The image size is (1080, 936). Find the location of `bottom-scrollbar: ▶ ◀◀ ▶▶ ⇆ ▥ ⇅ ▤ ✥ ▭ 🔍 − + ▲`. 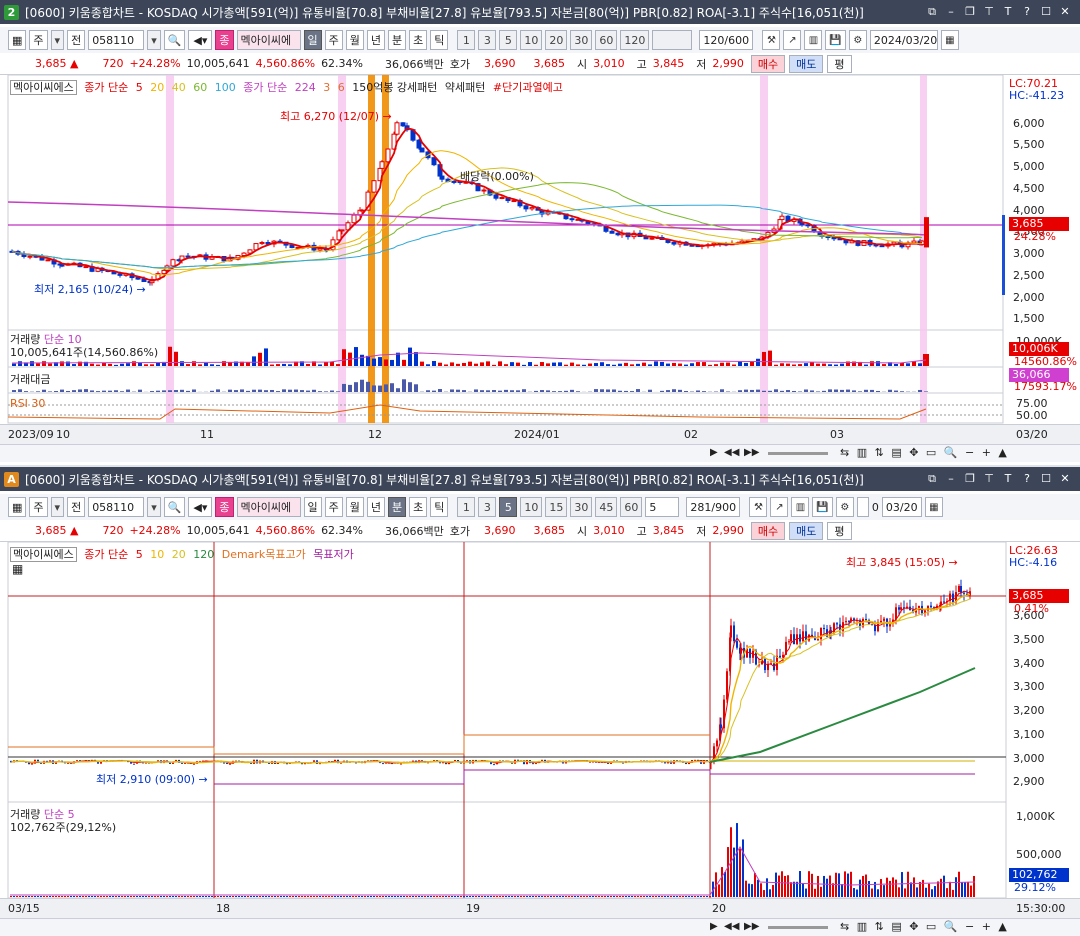

bottom-scrollbar: ▶ ◀◀ ▶▶ ⇆ ▥ ⇅ ▤ ✥ ▭ 🔍 − + ▲ is located at coordinates (540, 927).